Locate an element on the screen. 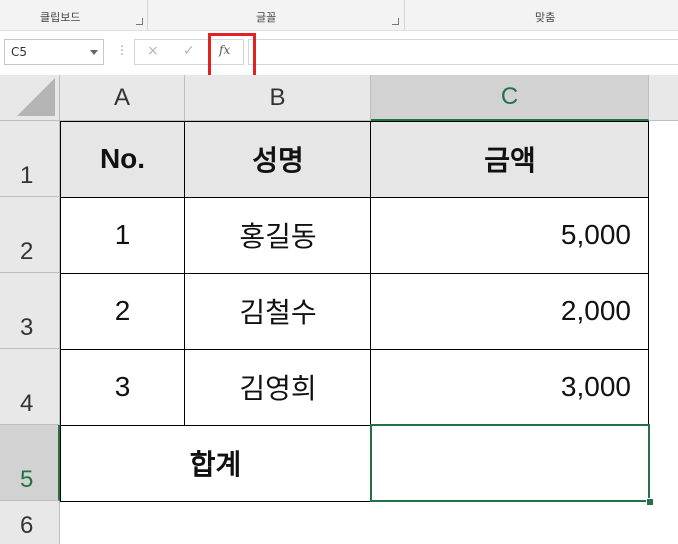 This screenshot has width=678, height=544. row-header-6: 6 is located at coordinates (30, 522).